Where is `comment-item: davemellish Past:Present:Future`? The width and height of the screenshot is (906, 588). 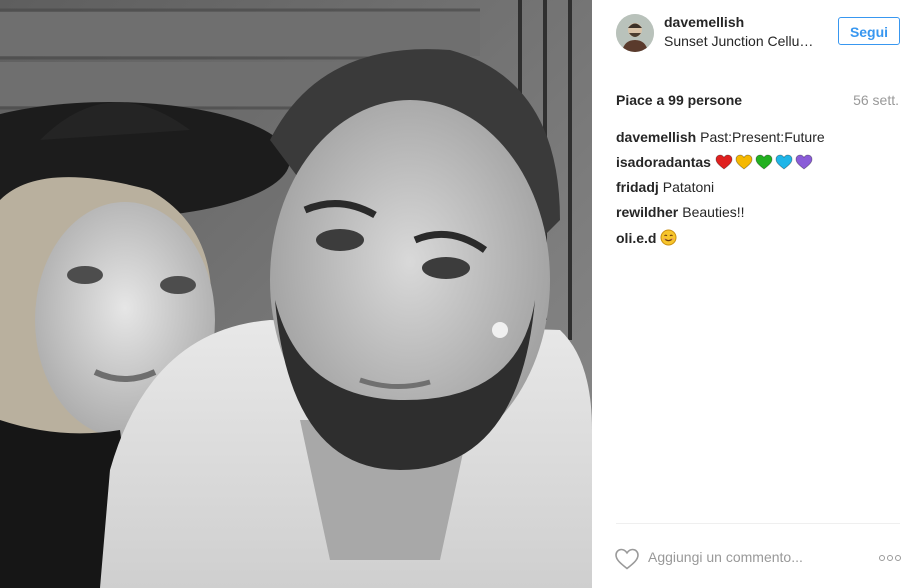
comment-item: davemellish Past:Present:Future is located at coordinates (758, 141).